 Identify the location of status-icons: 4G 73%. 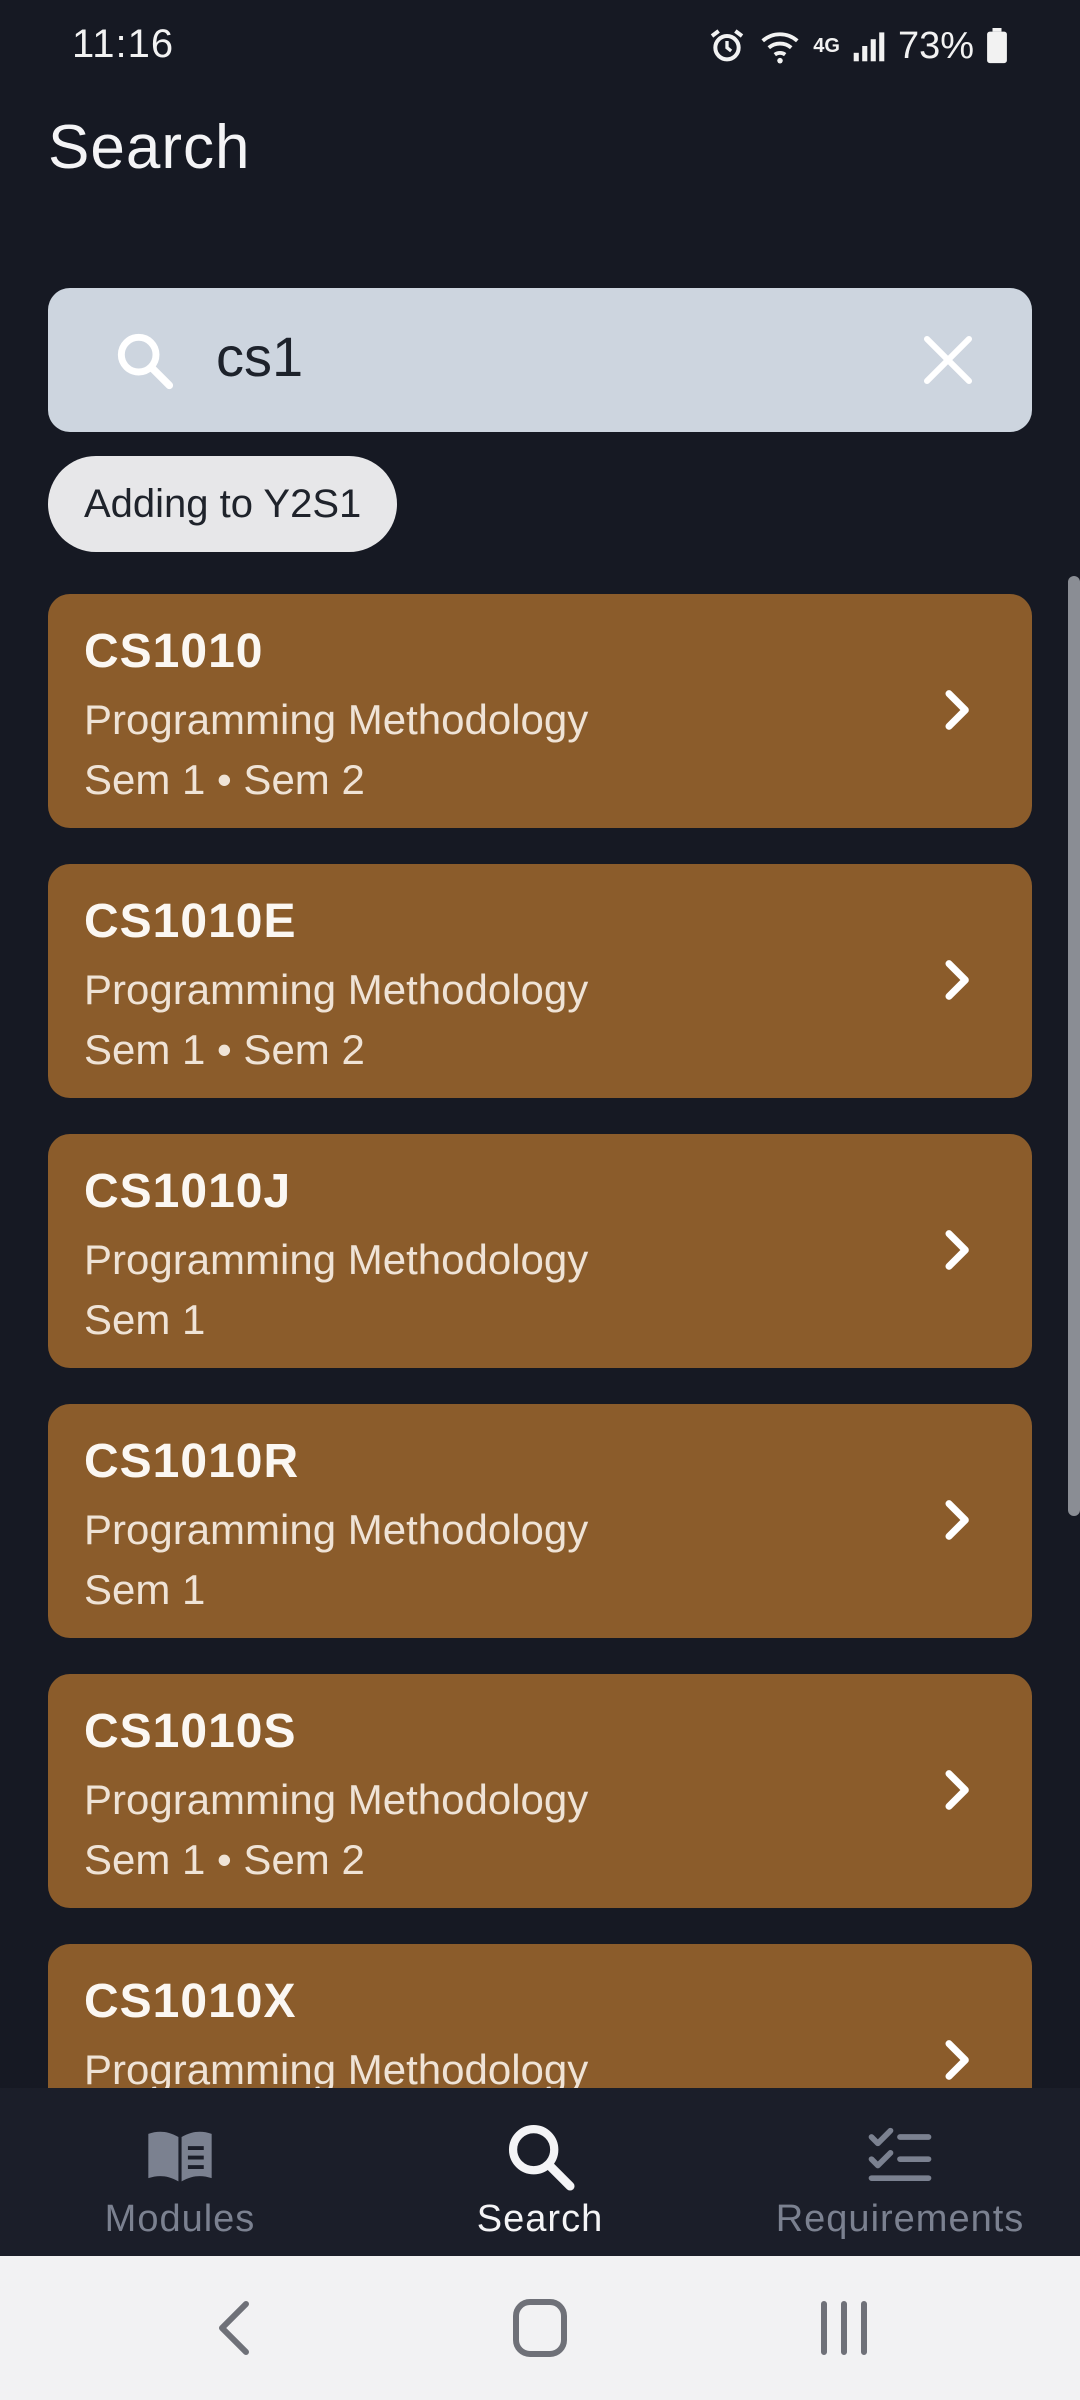
(857, 46).